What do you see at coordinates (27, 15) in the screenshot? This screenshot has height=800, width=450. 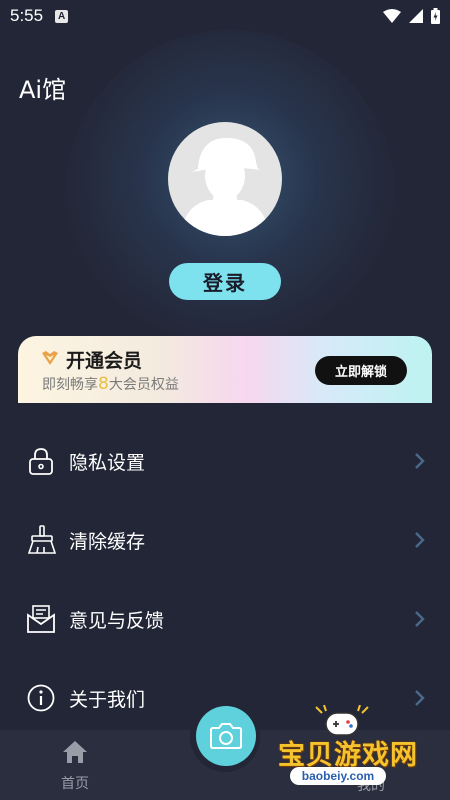 I see `status-time: 5:55` at bounding box center [27, 15].